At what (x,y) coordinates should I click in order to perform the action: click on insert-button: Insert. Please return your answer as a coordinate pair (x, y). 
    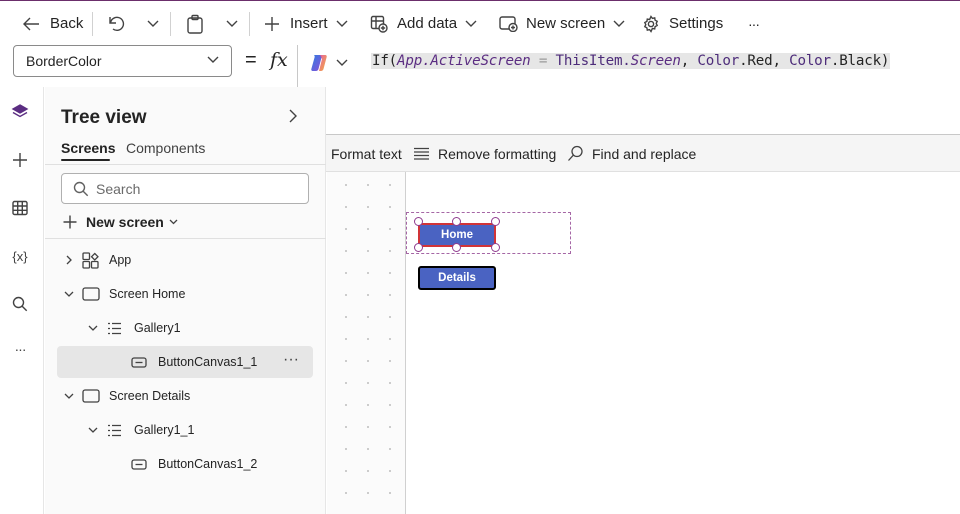
    Looking at the image, I should click on (306, 23).